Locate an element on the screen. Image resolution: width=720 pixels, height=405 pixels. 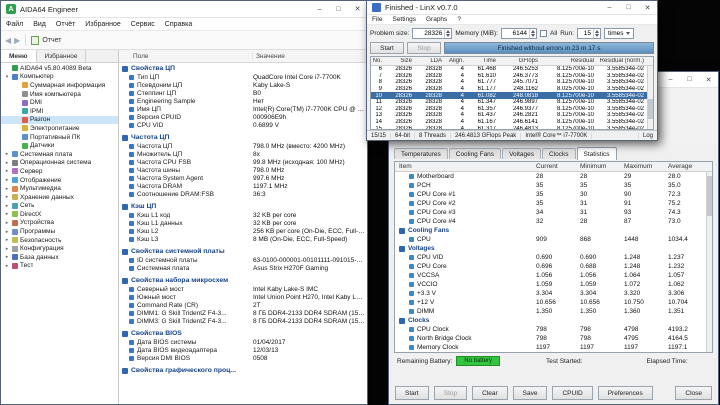
start-button: Start is located at coordinates (412, 393).